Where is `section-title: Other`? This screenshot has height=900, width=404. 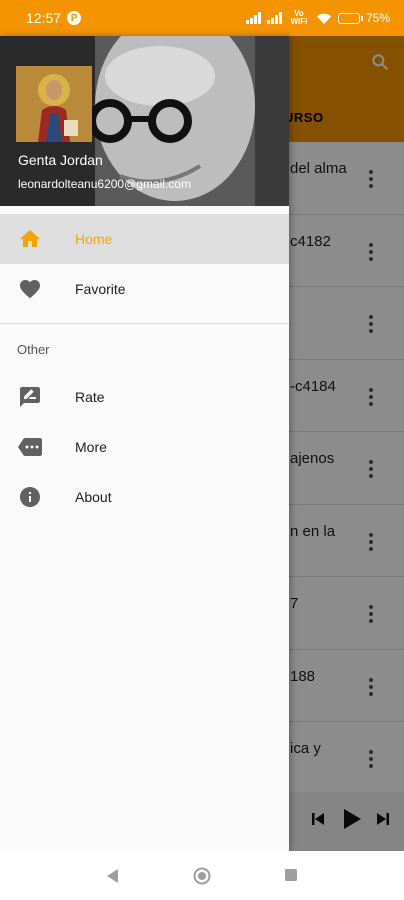 section-title: Other is located at coordinates (33, 349).